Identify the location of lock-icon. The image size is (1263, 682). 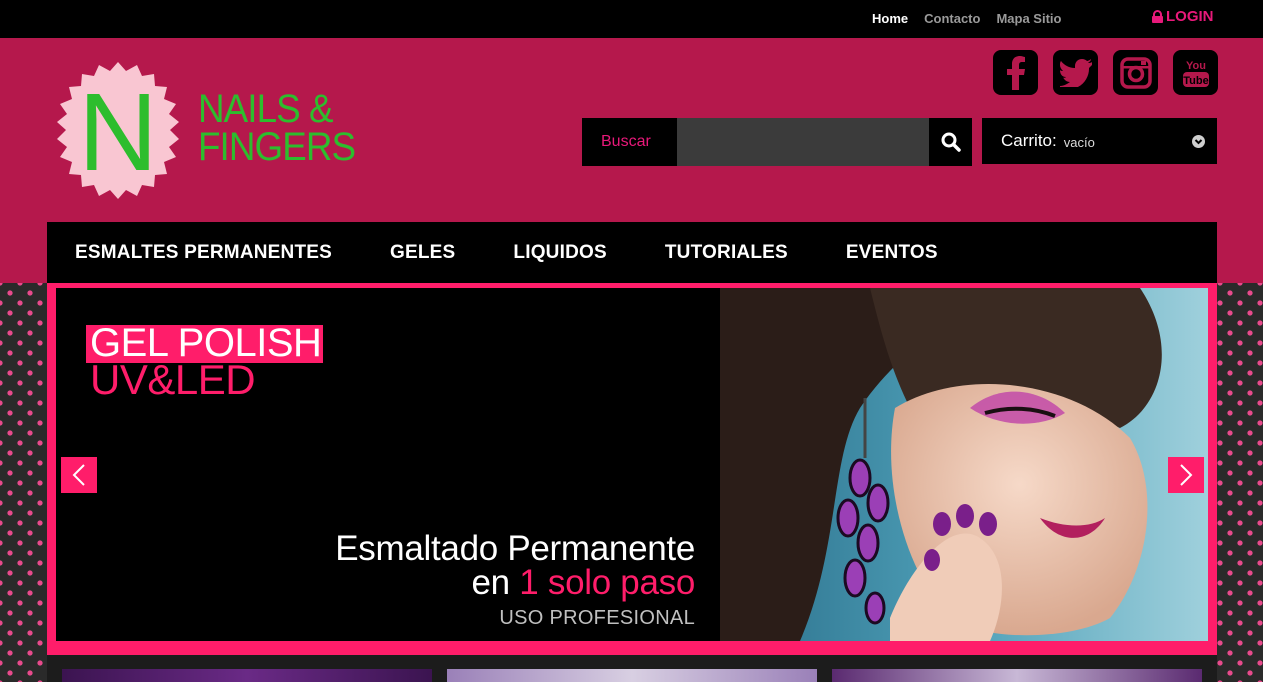
(1157, 16).